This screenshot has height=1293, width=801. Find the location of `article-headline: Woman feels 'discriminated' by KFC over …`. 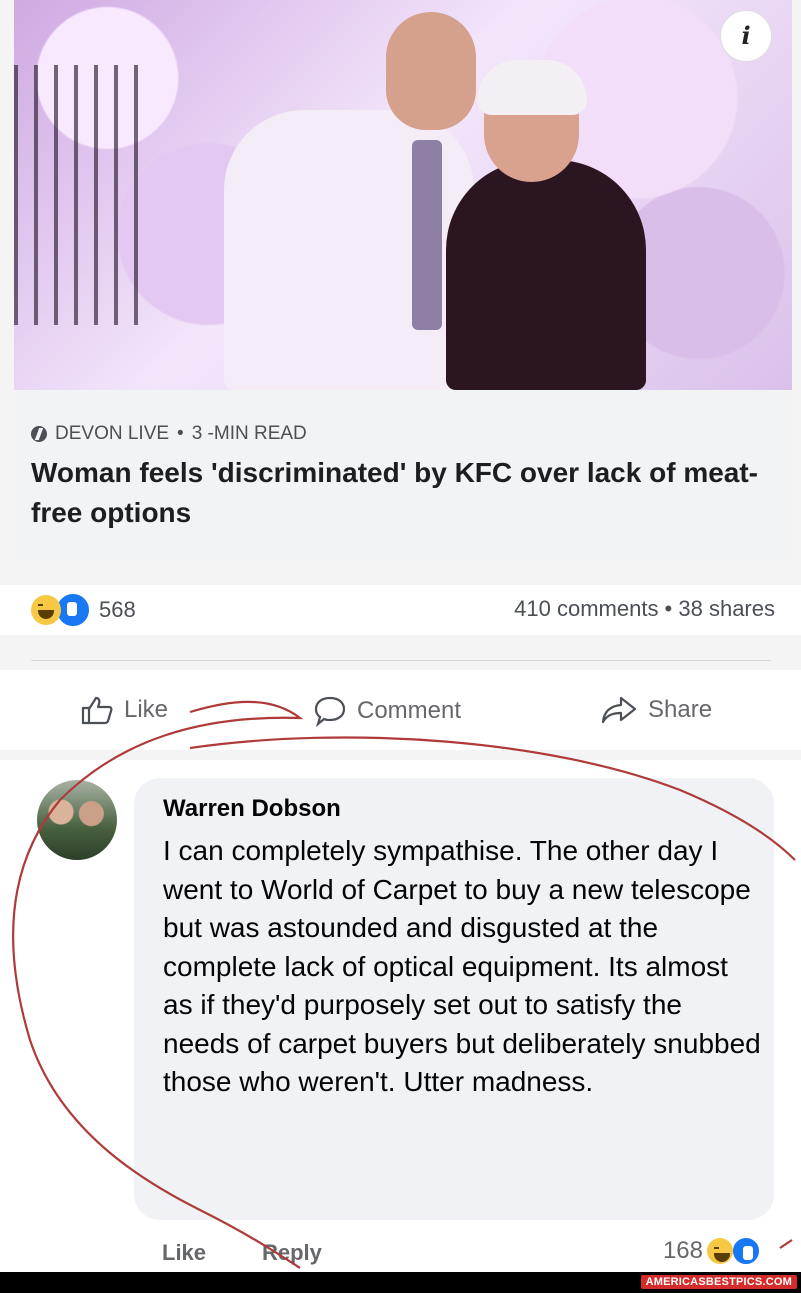

article-headline: Woman feels 'discriminated' by KFC over … is located at coordinates (401, 493).